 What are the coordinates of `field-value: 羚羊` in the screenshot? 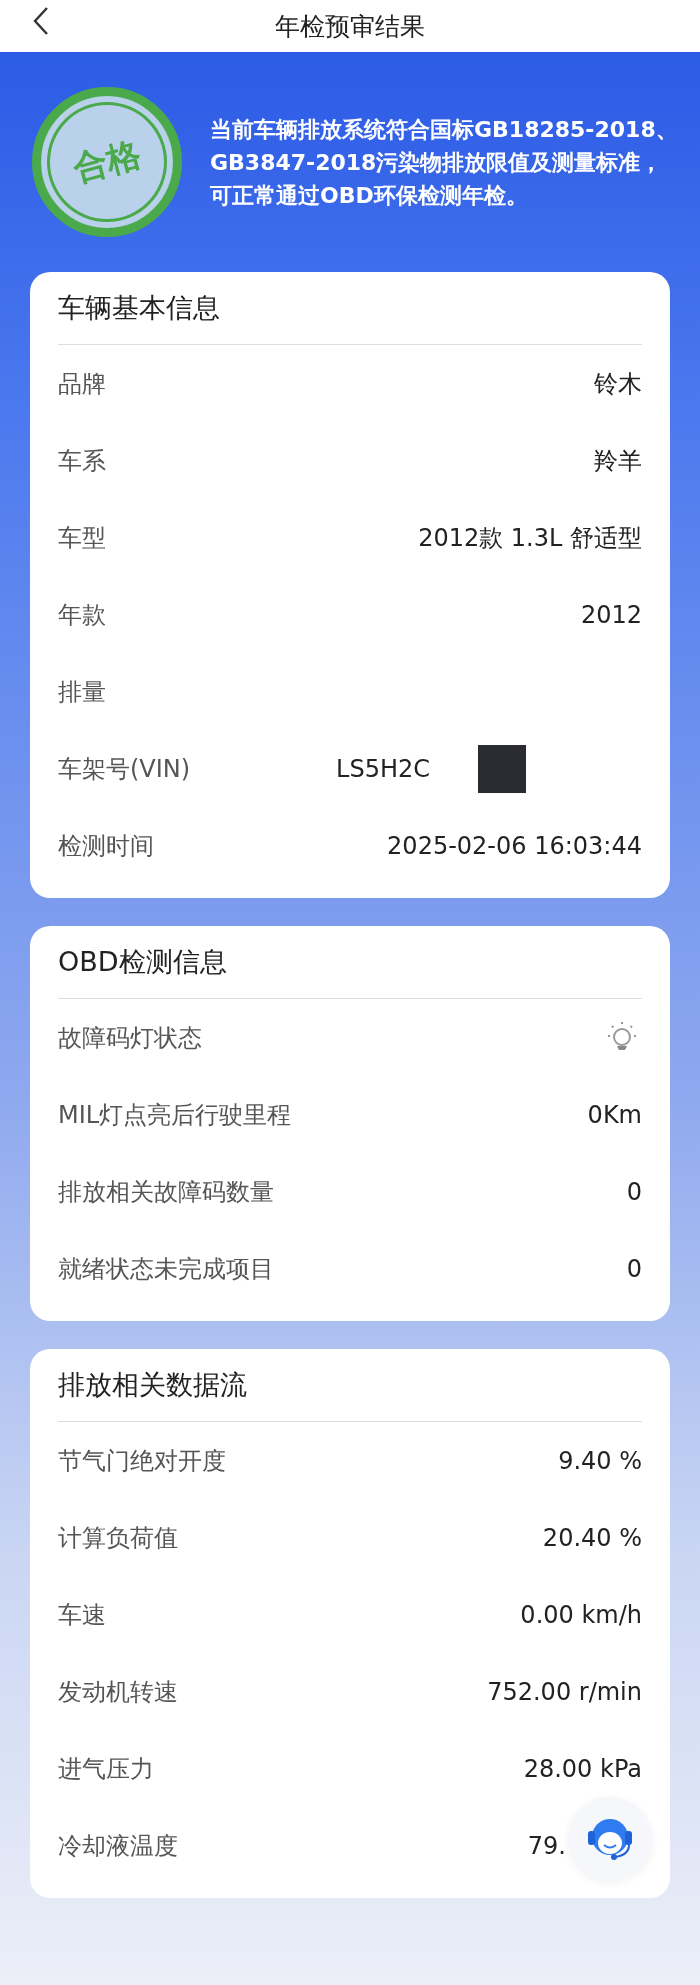 It's located at (618, 461).